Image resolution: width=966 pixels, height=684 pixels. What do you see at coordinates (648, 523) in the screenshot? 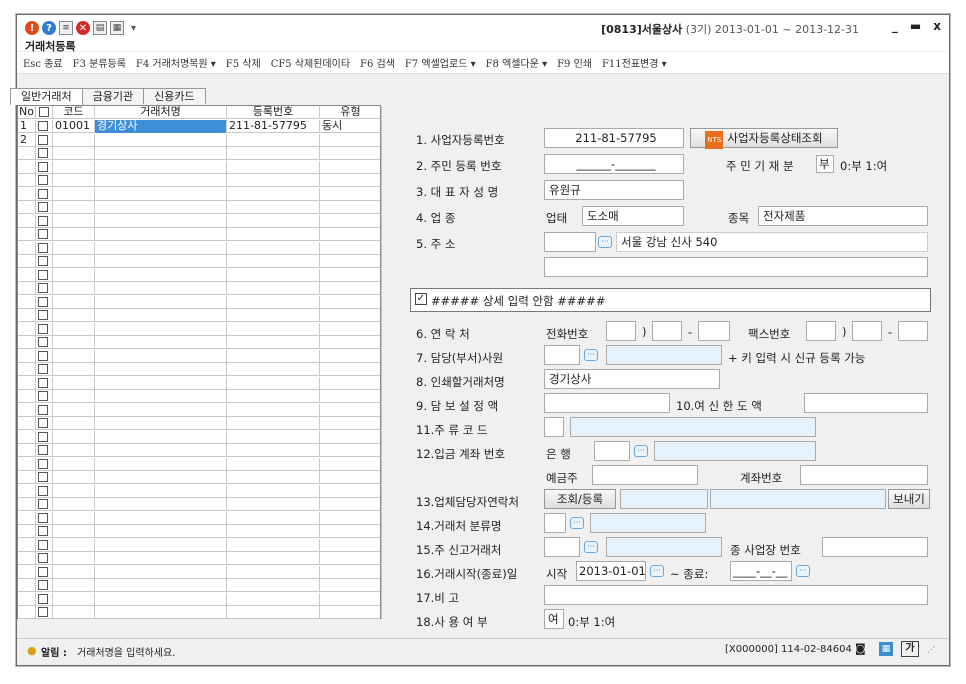
I see `category-name-field` at bounding box center [648, 523].